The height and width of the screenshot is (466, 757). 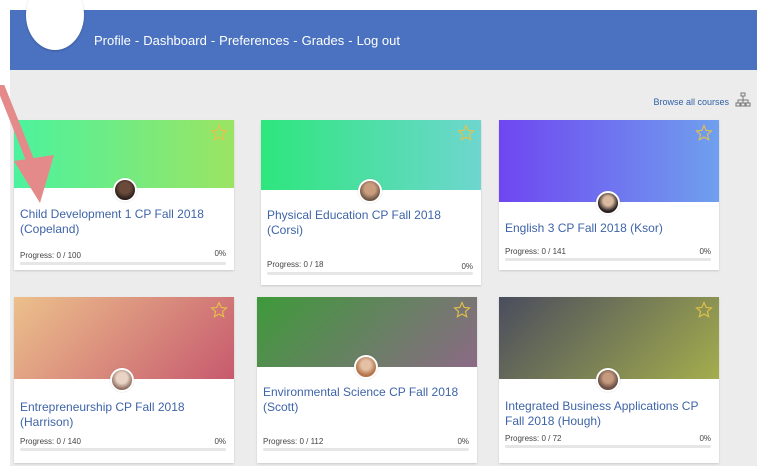 What do you see at coordinates (175, 40) in the screenshot?
I see `nav-dashboard-link: Dashboard` at bounding box center [175, 40].